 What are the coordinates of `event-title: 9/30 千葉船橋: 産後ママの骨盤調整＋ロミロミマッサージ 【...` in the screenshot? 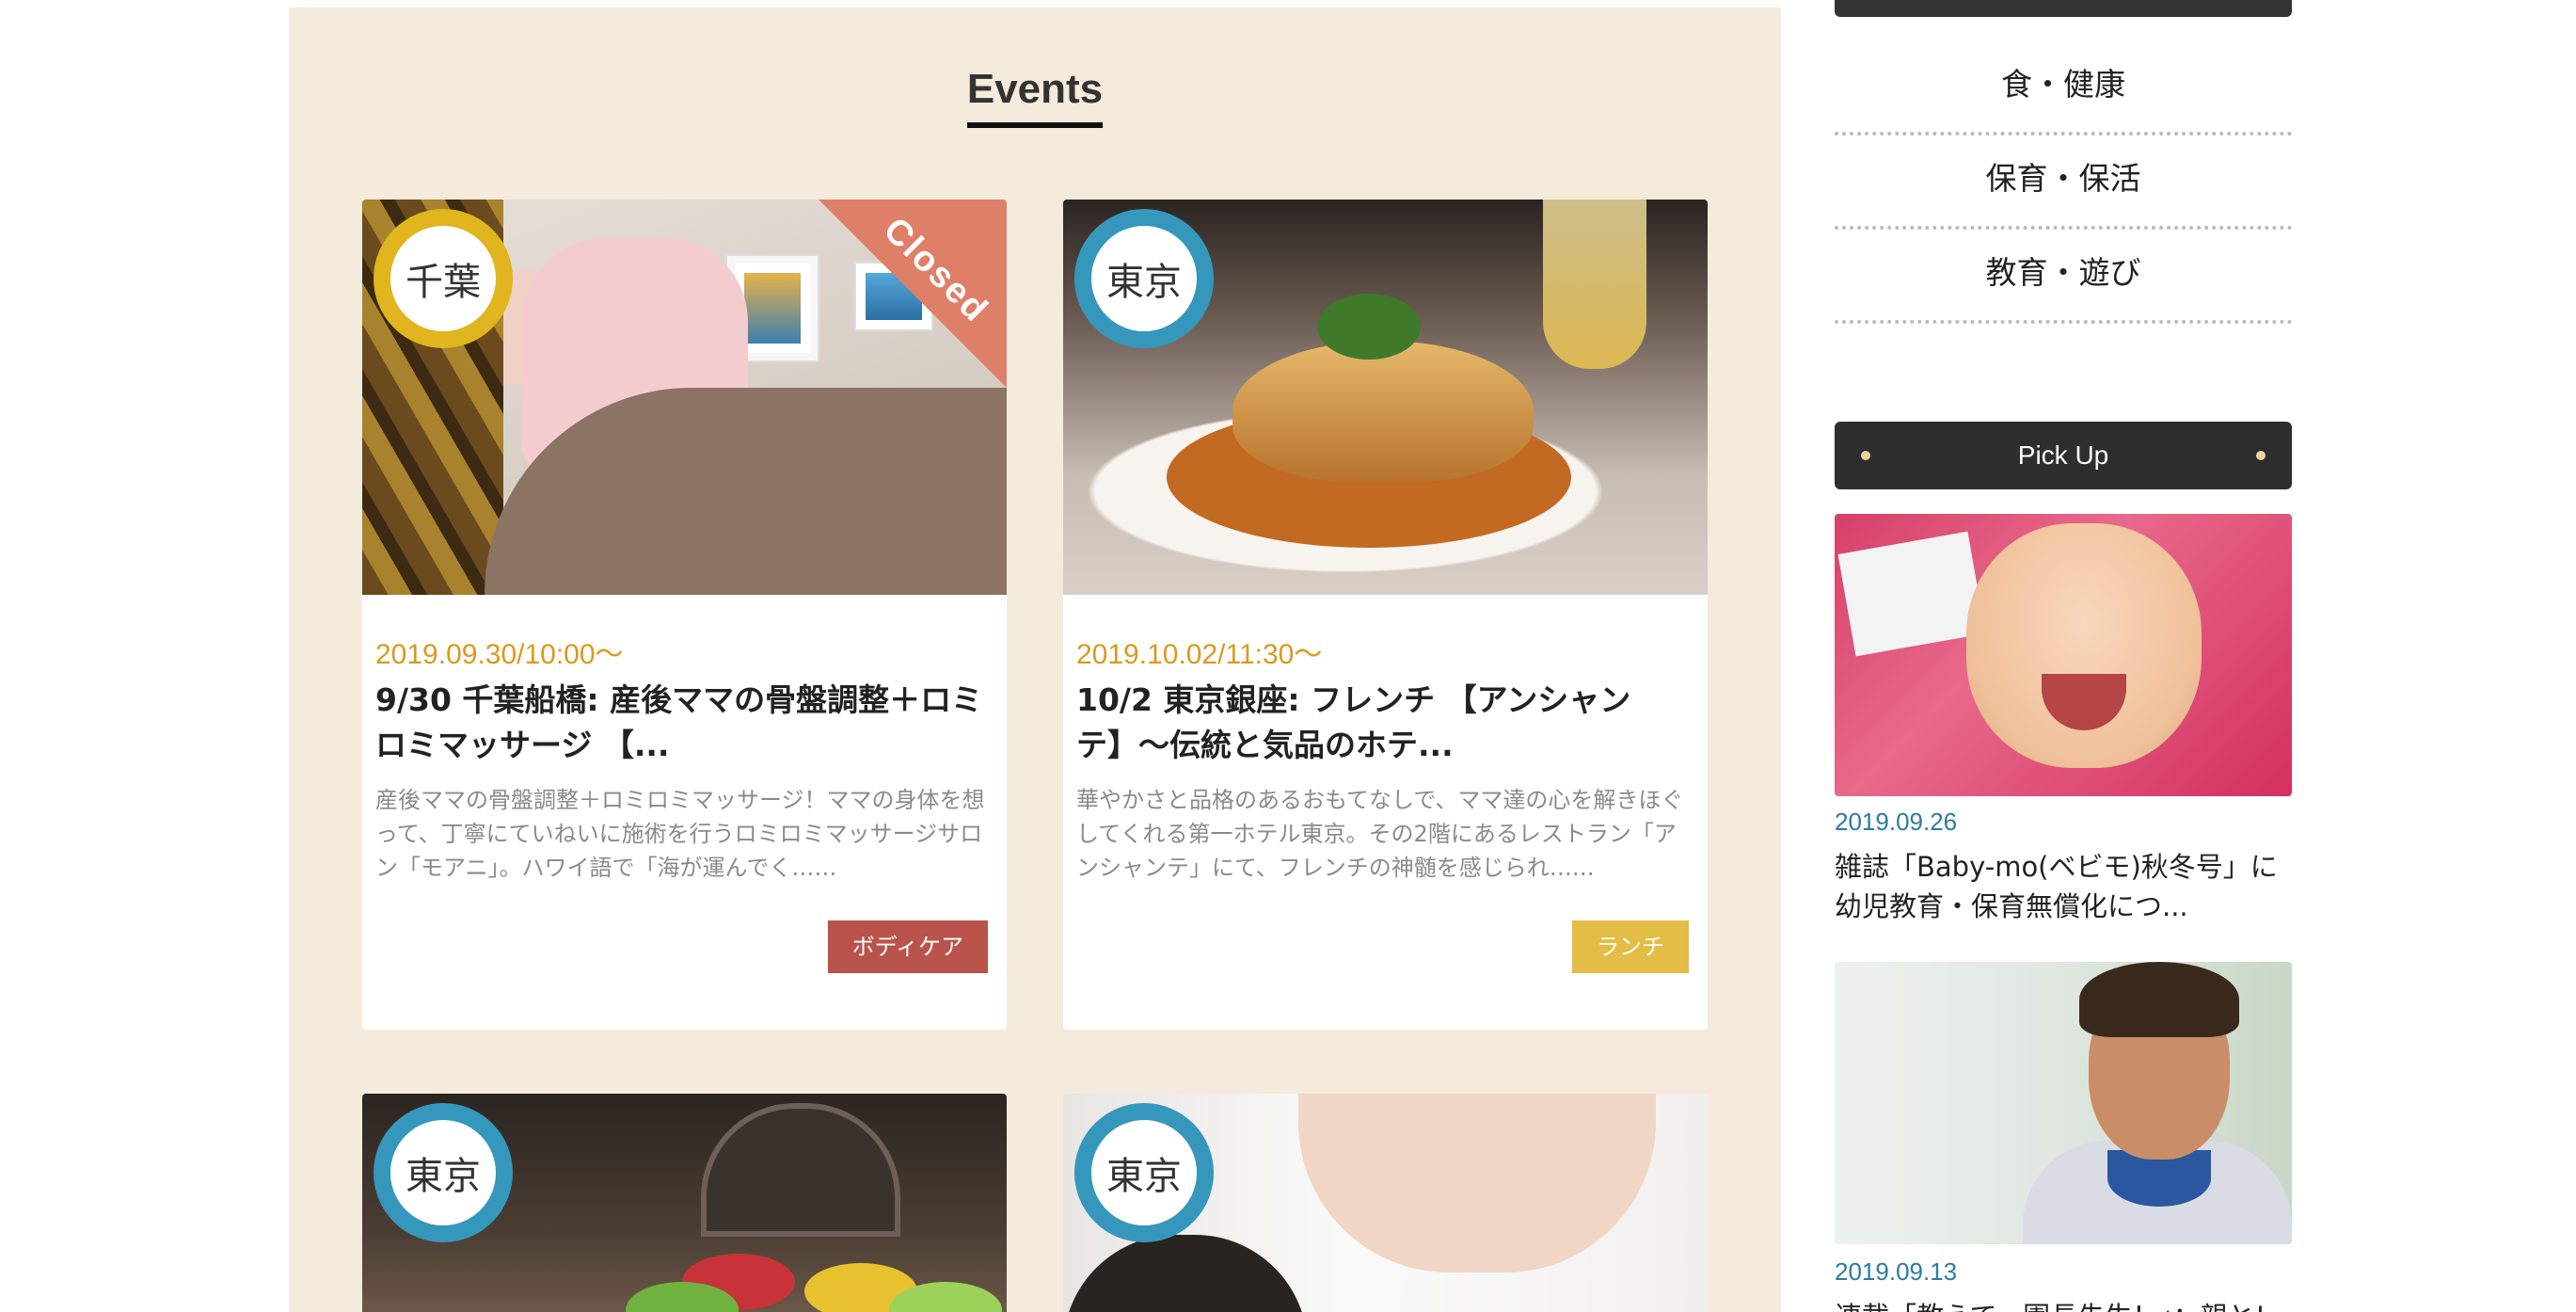 It's located at (685, 723).